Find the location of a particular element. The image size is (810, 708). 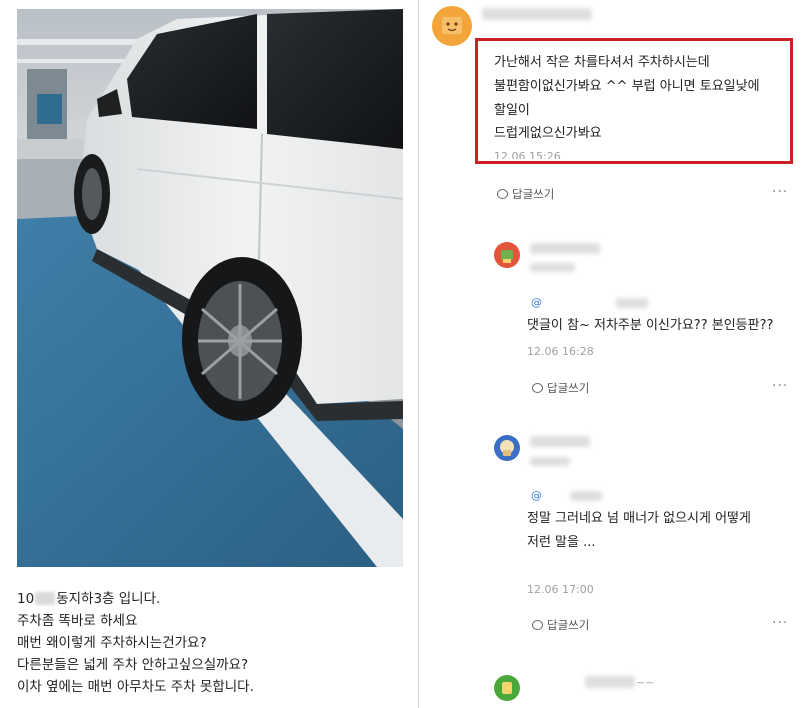

partial-username: ~~ is located at coordinates (645, 682).